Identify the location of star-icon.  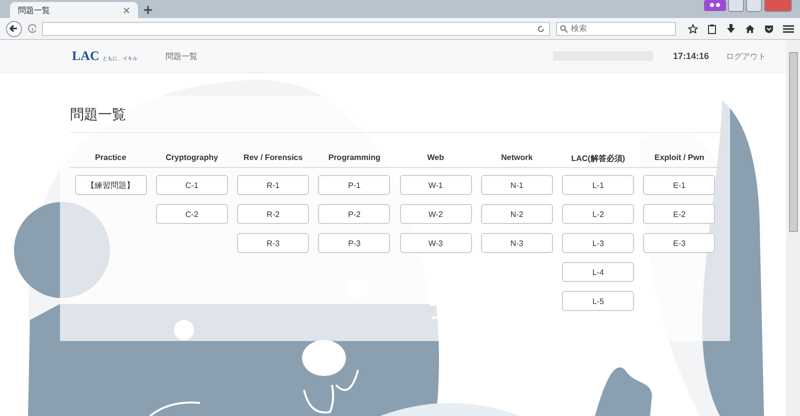
(693, 29).